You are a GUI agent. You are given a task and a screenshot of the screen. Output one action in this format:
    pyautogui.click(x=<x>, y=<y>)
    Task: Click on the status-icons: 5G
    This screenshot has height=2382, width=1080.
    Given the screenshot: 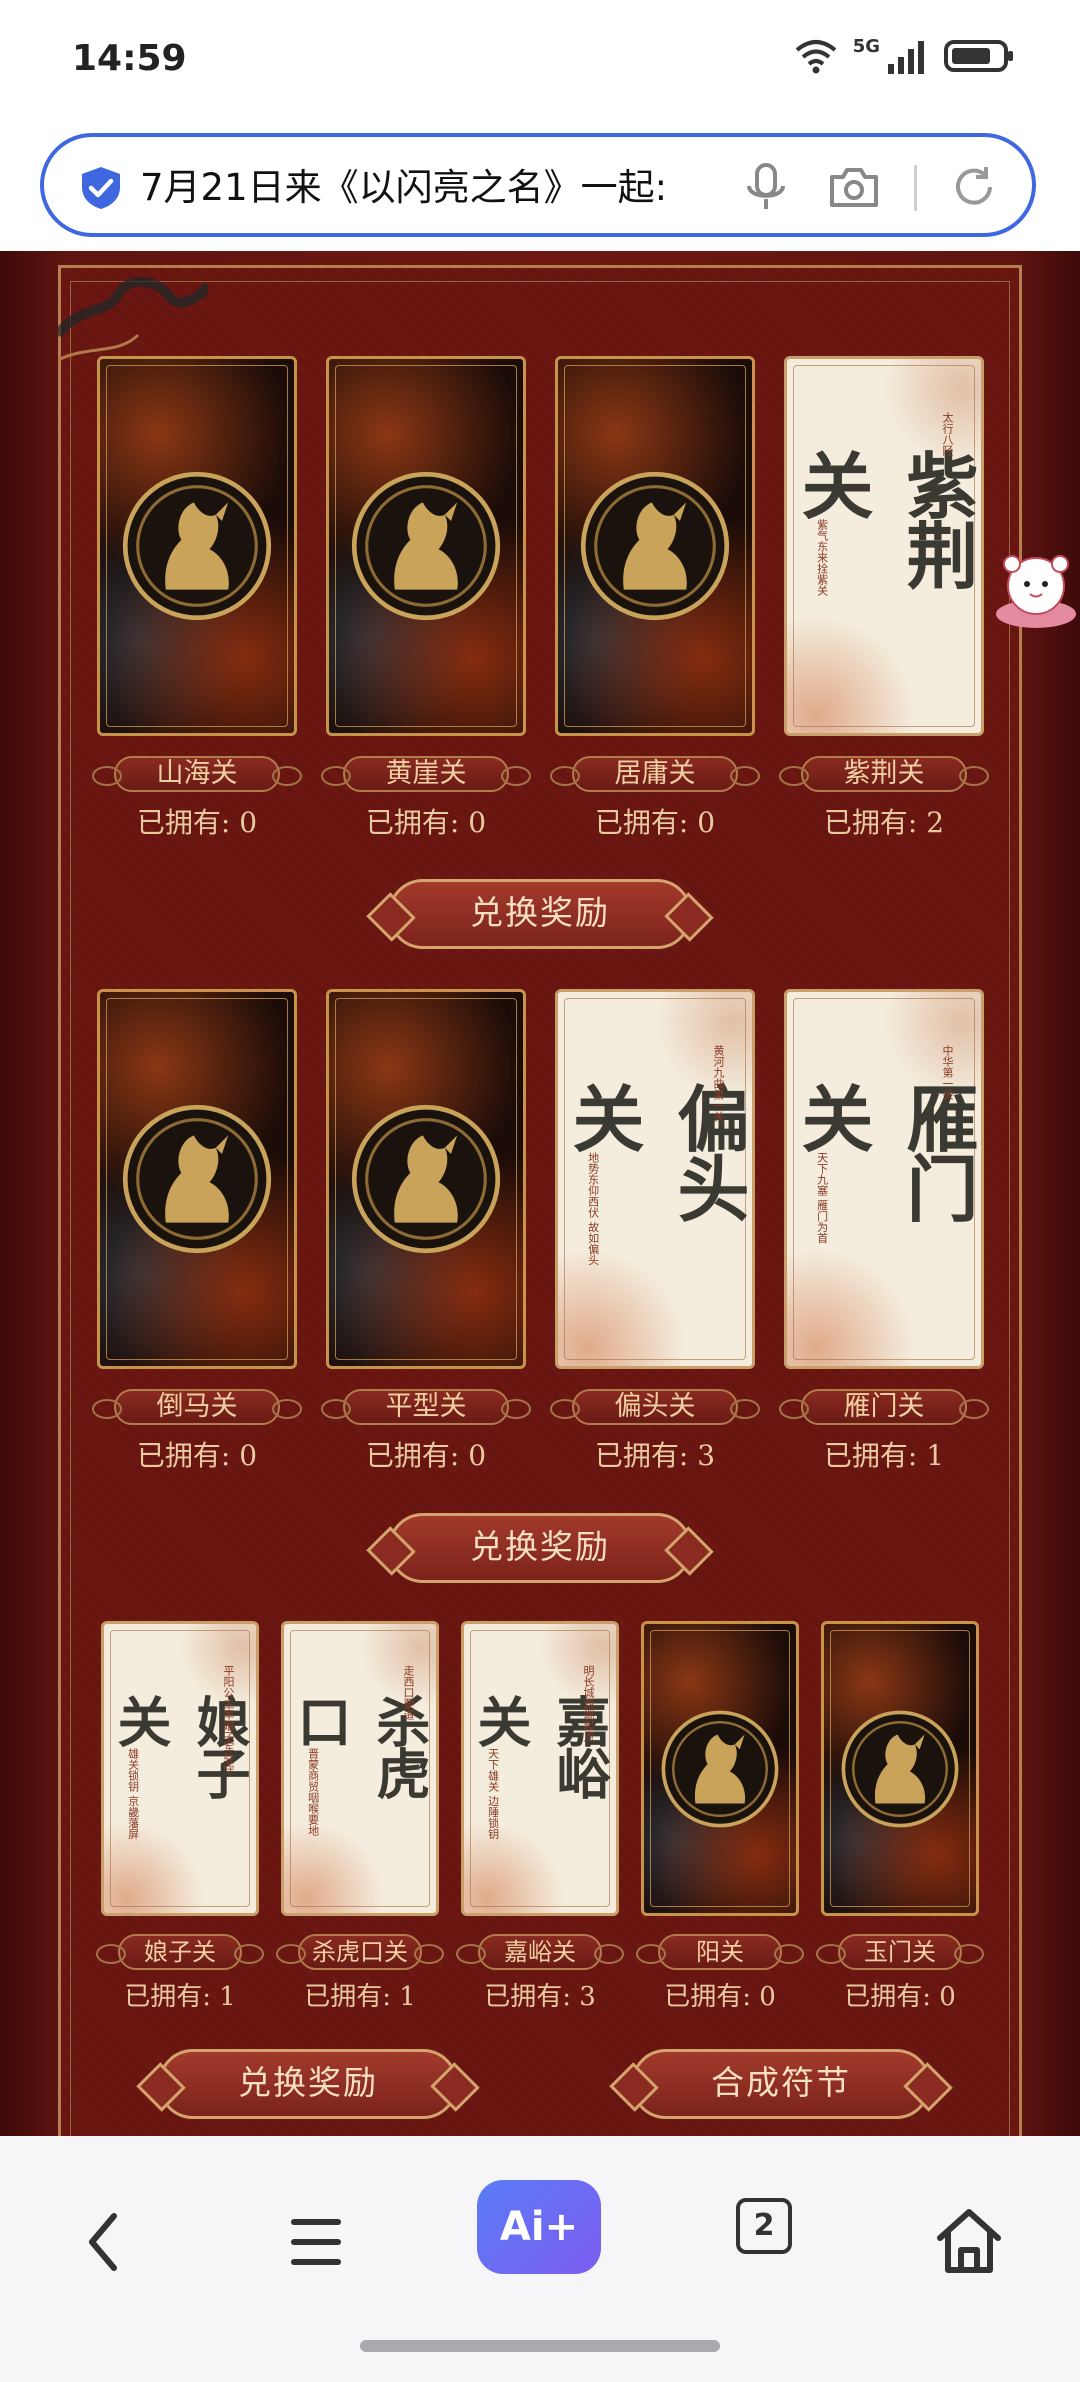 What is the action you would take?
    pyautogui.click(x=904, y=56)
    